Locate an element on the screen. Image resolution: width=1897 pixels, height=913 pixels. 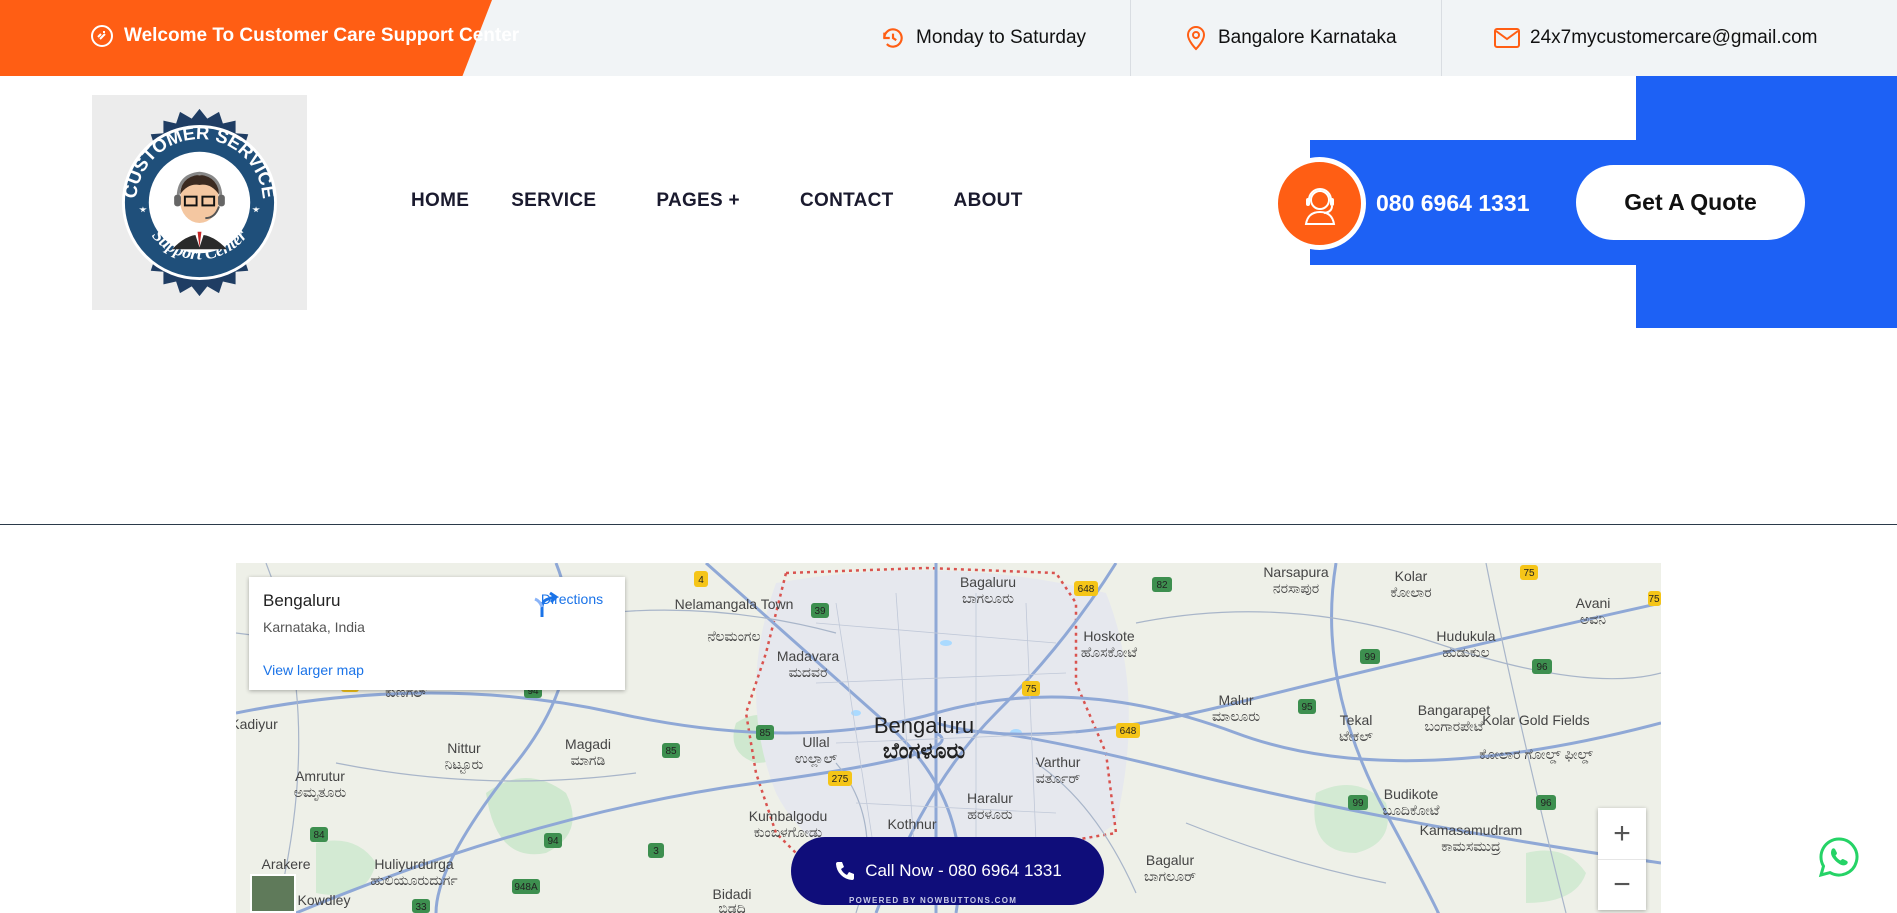
phone-icon is located at coordinates (845, 871).